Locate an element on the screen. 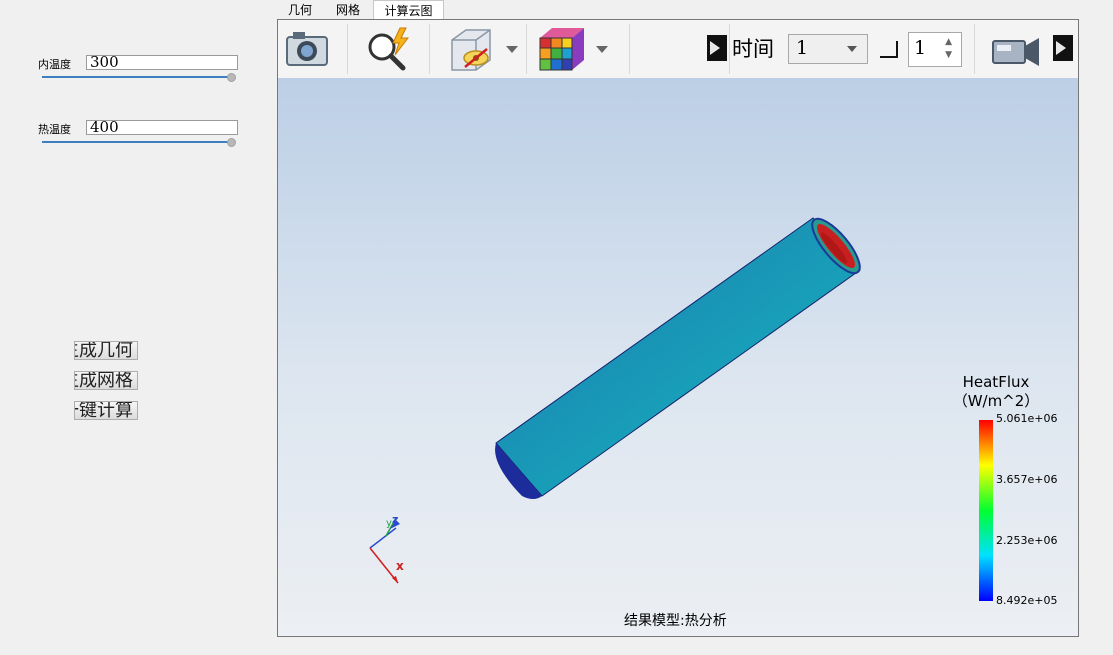 This screenshot has height=655, width=1113. legend-unit: （W/m^2） is located at coordinates (996, 401).